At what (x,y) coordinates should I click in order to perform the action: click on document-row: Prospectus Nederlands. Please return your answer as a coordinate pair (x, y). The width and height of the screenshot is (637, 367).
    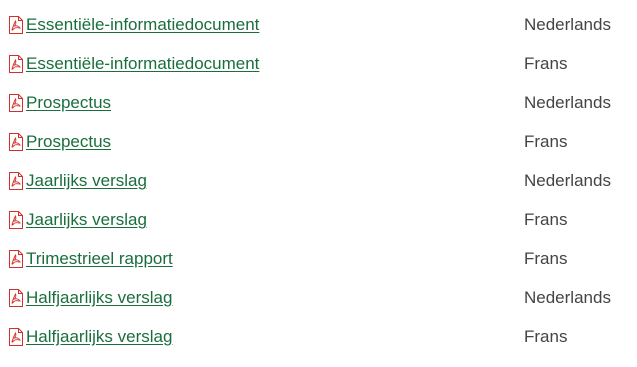
    Looking at the image, I should click on (318, 102).